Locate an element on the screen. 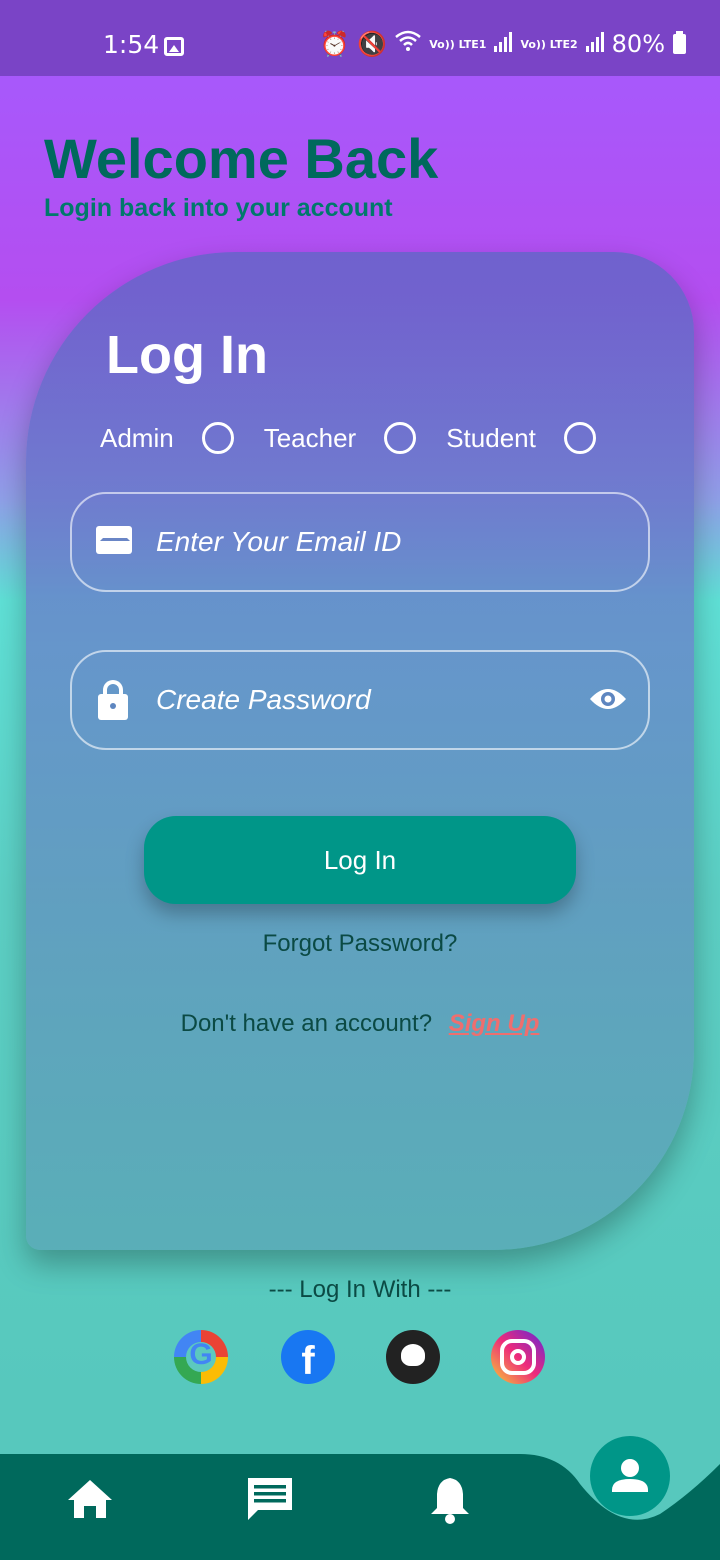 This screenshot has width=720, height=1560. signup-link: Sign Up is located at coordinates (494, 1023).